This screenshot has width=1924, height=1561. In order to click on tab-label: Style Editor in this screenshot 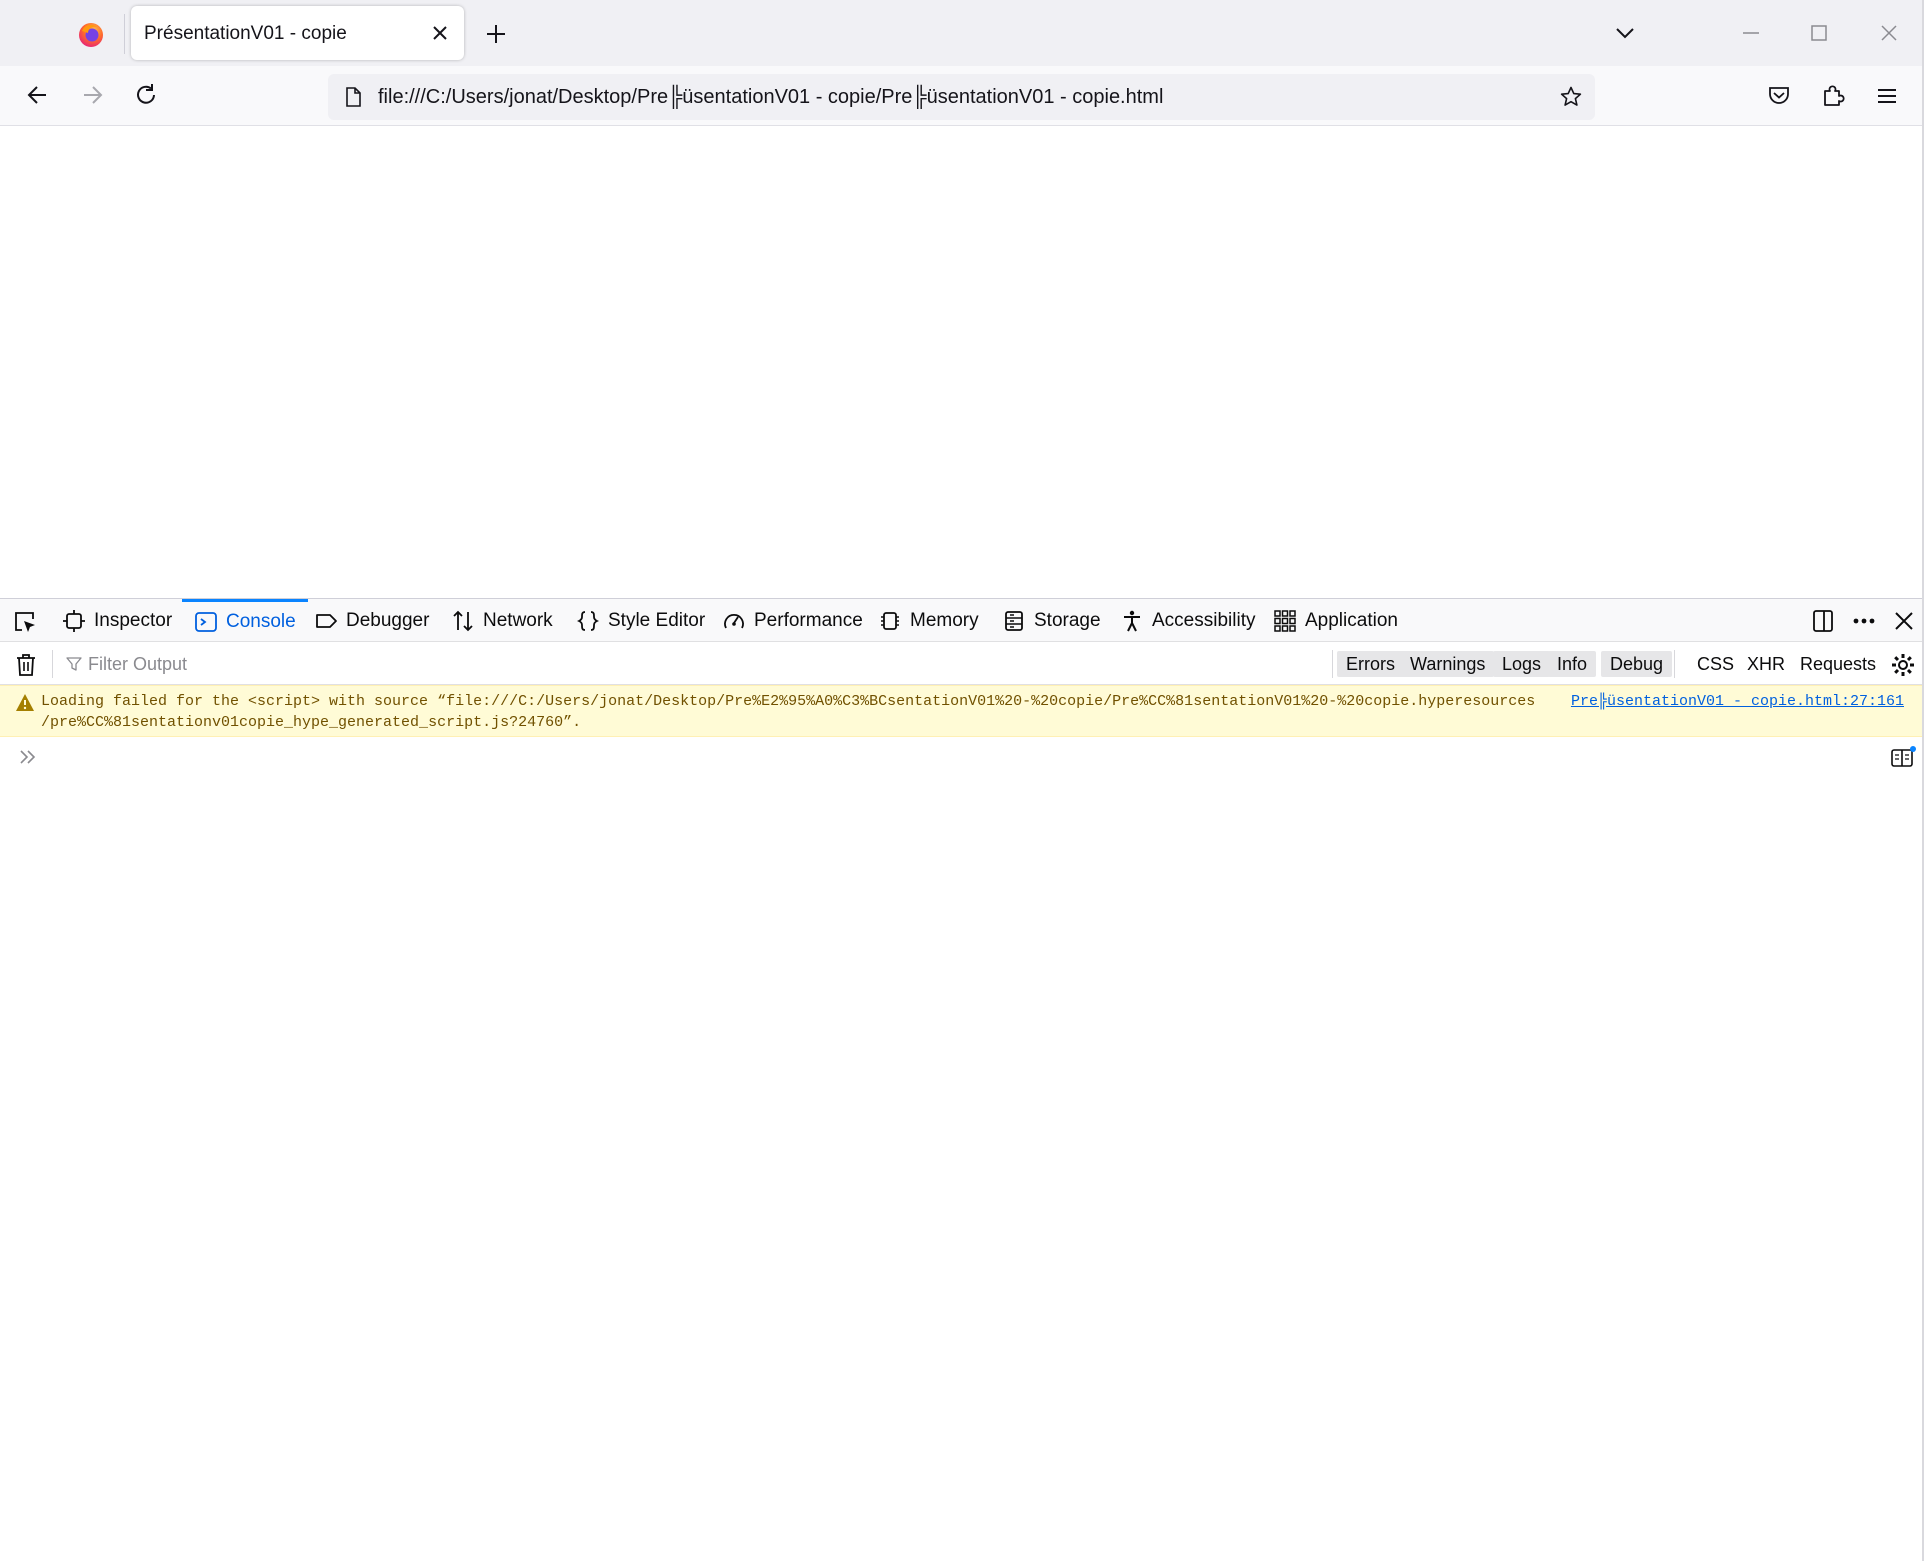, I will do `click(657, 620)`.